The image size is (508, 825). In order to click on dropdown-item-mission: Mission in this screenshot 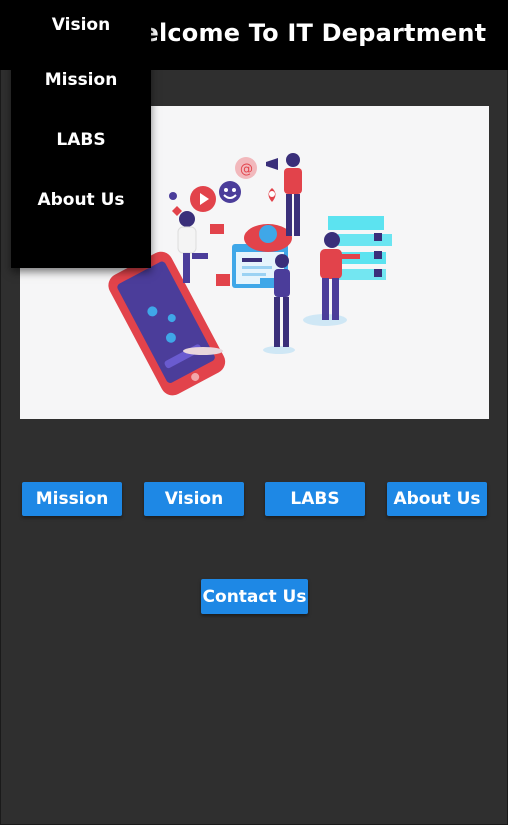, I will do `click(81, 80)`.